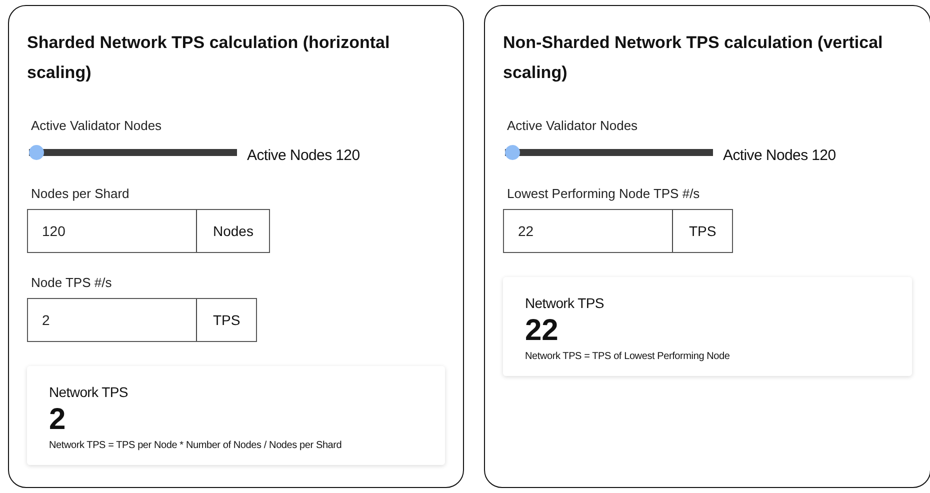  What do you see at coordinates (80, 193) in the screenshot?
I see `field-label: Nodes per Shard` at bounding box center [80, 193].